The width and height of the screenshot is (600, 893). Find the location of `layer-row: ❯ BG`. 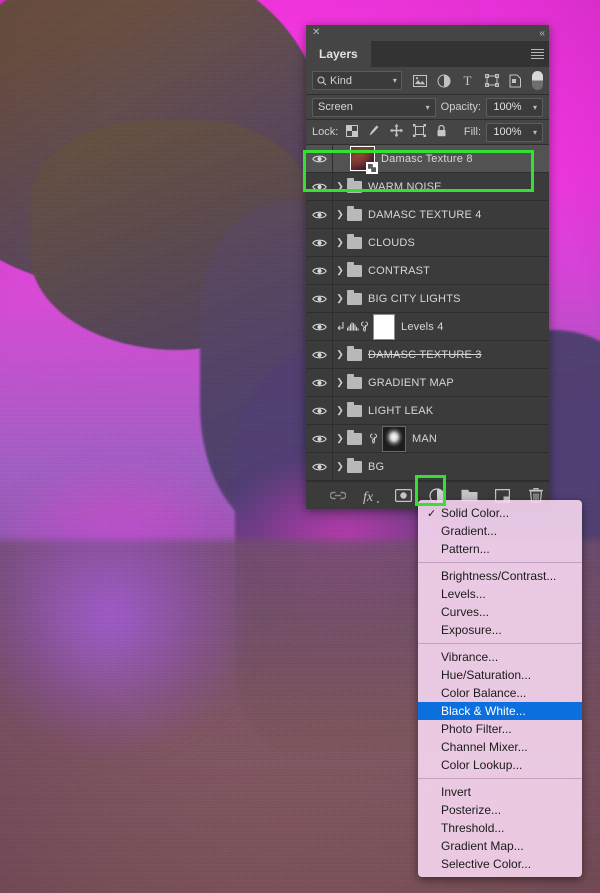

layer-row: ❯ BG is located at coordinates (427, 467).